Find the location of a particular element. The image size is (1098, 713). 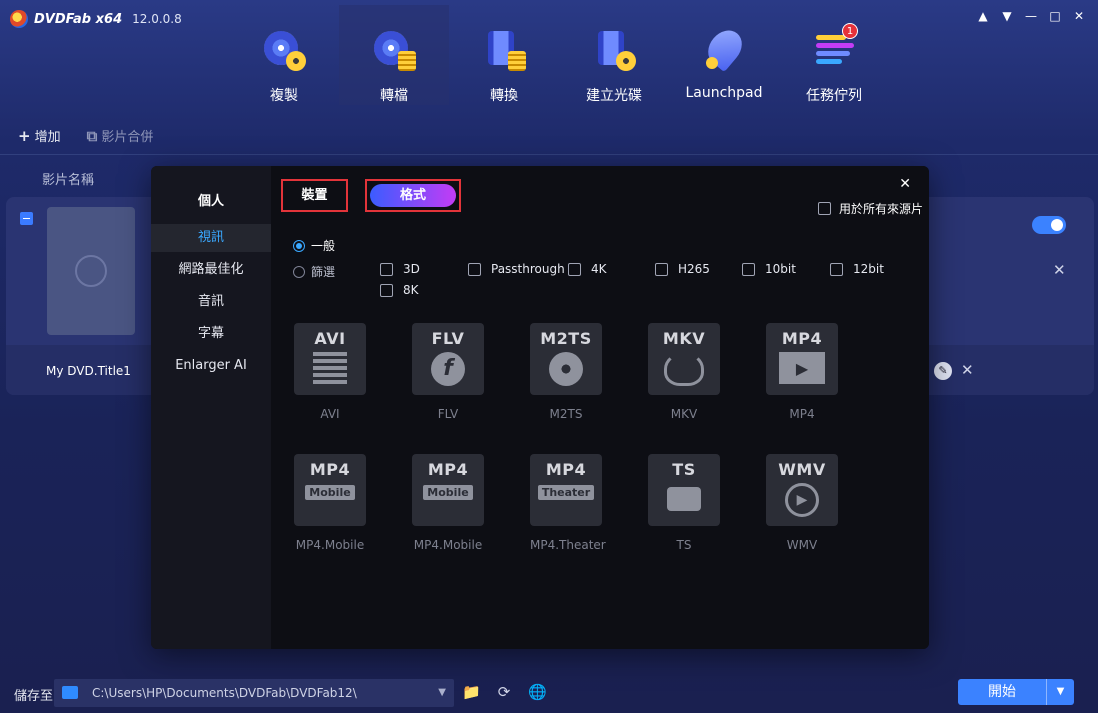

close-window-icon: ✕ is located at coordinates (1079, 16).